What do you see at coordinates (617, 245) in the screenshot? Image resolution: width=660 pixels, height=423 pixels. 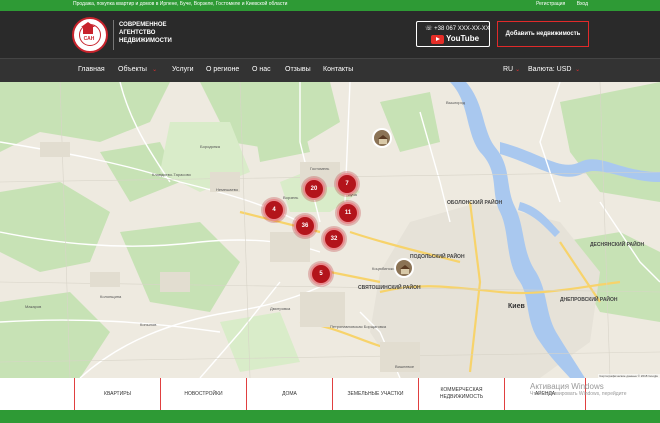 I see `map-label-desnyansky: ДЕСНЯНСКИЙ РАЙОН` at bounding box center [617, 245].